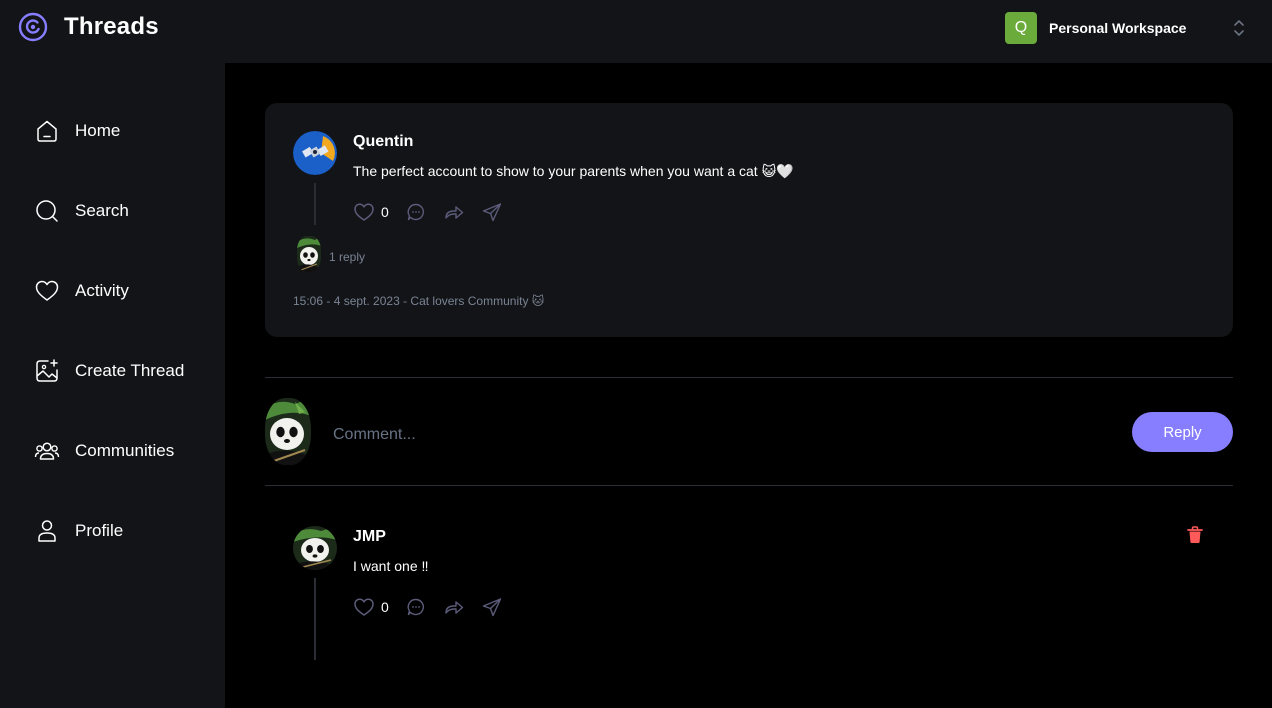 The image size is (1272, 708). I want to click on thread-actions: 0, so click(428, 212).